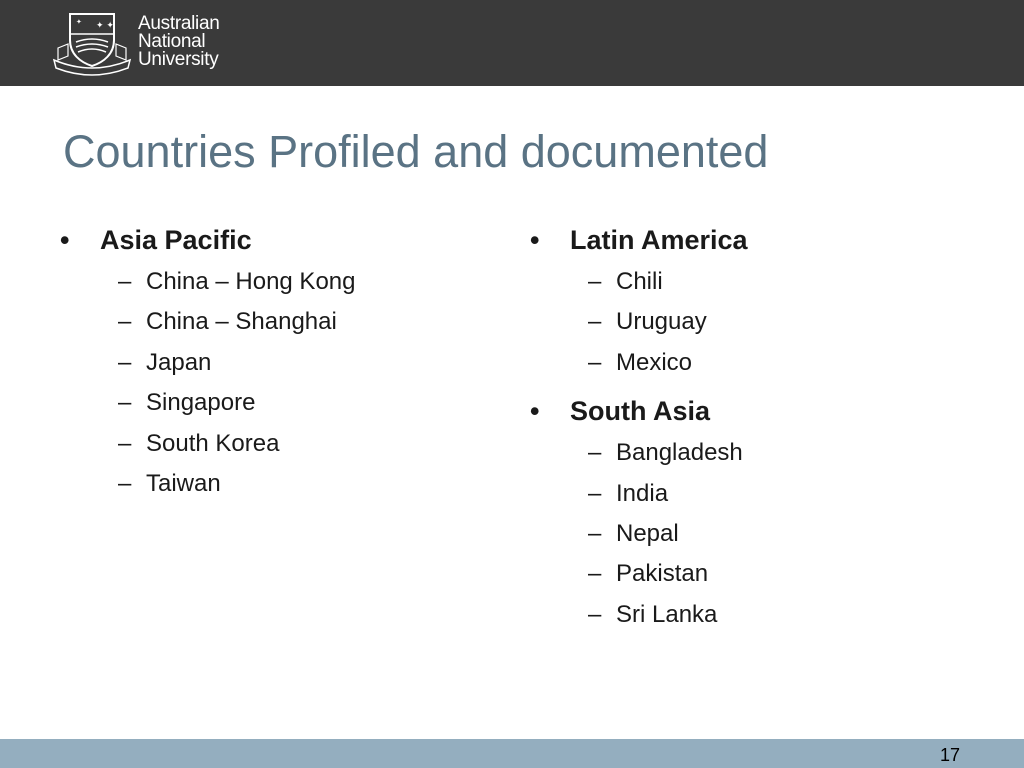  I want to click on list-item: – Taiwan, so click(236, 484).